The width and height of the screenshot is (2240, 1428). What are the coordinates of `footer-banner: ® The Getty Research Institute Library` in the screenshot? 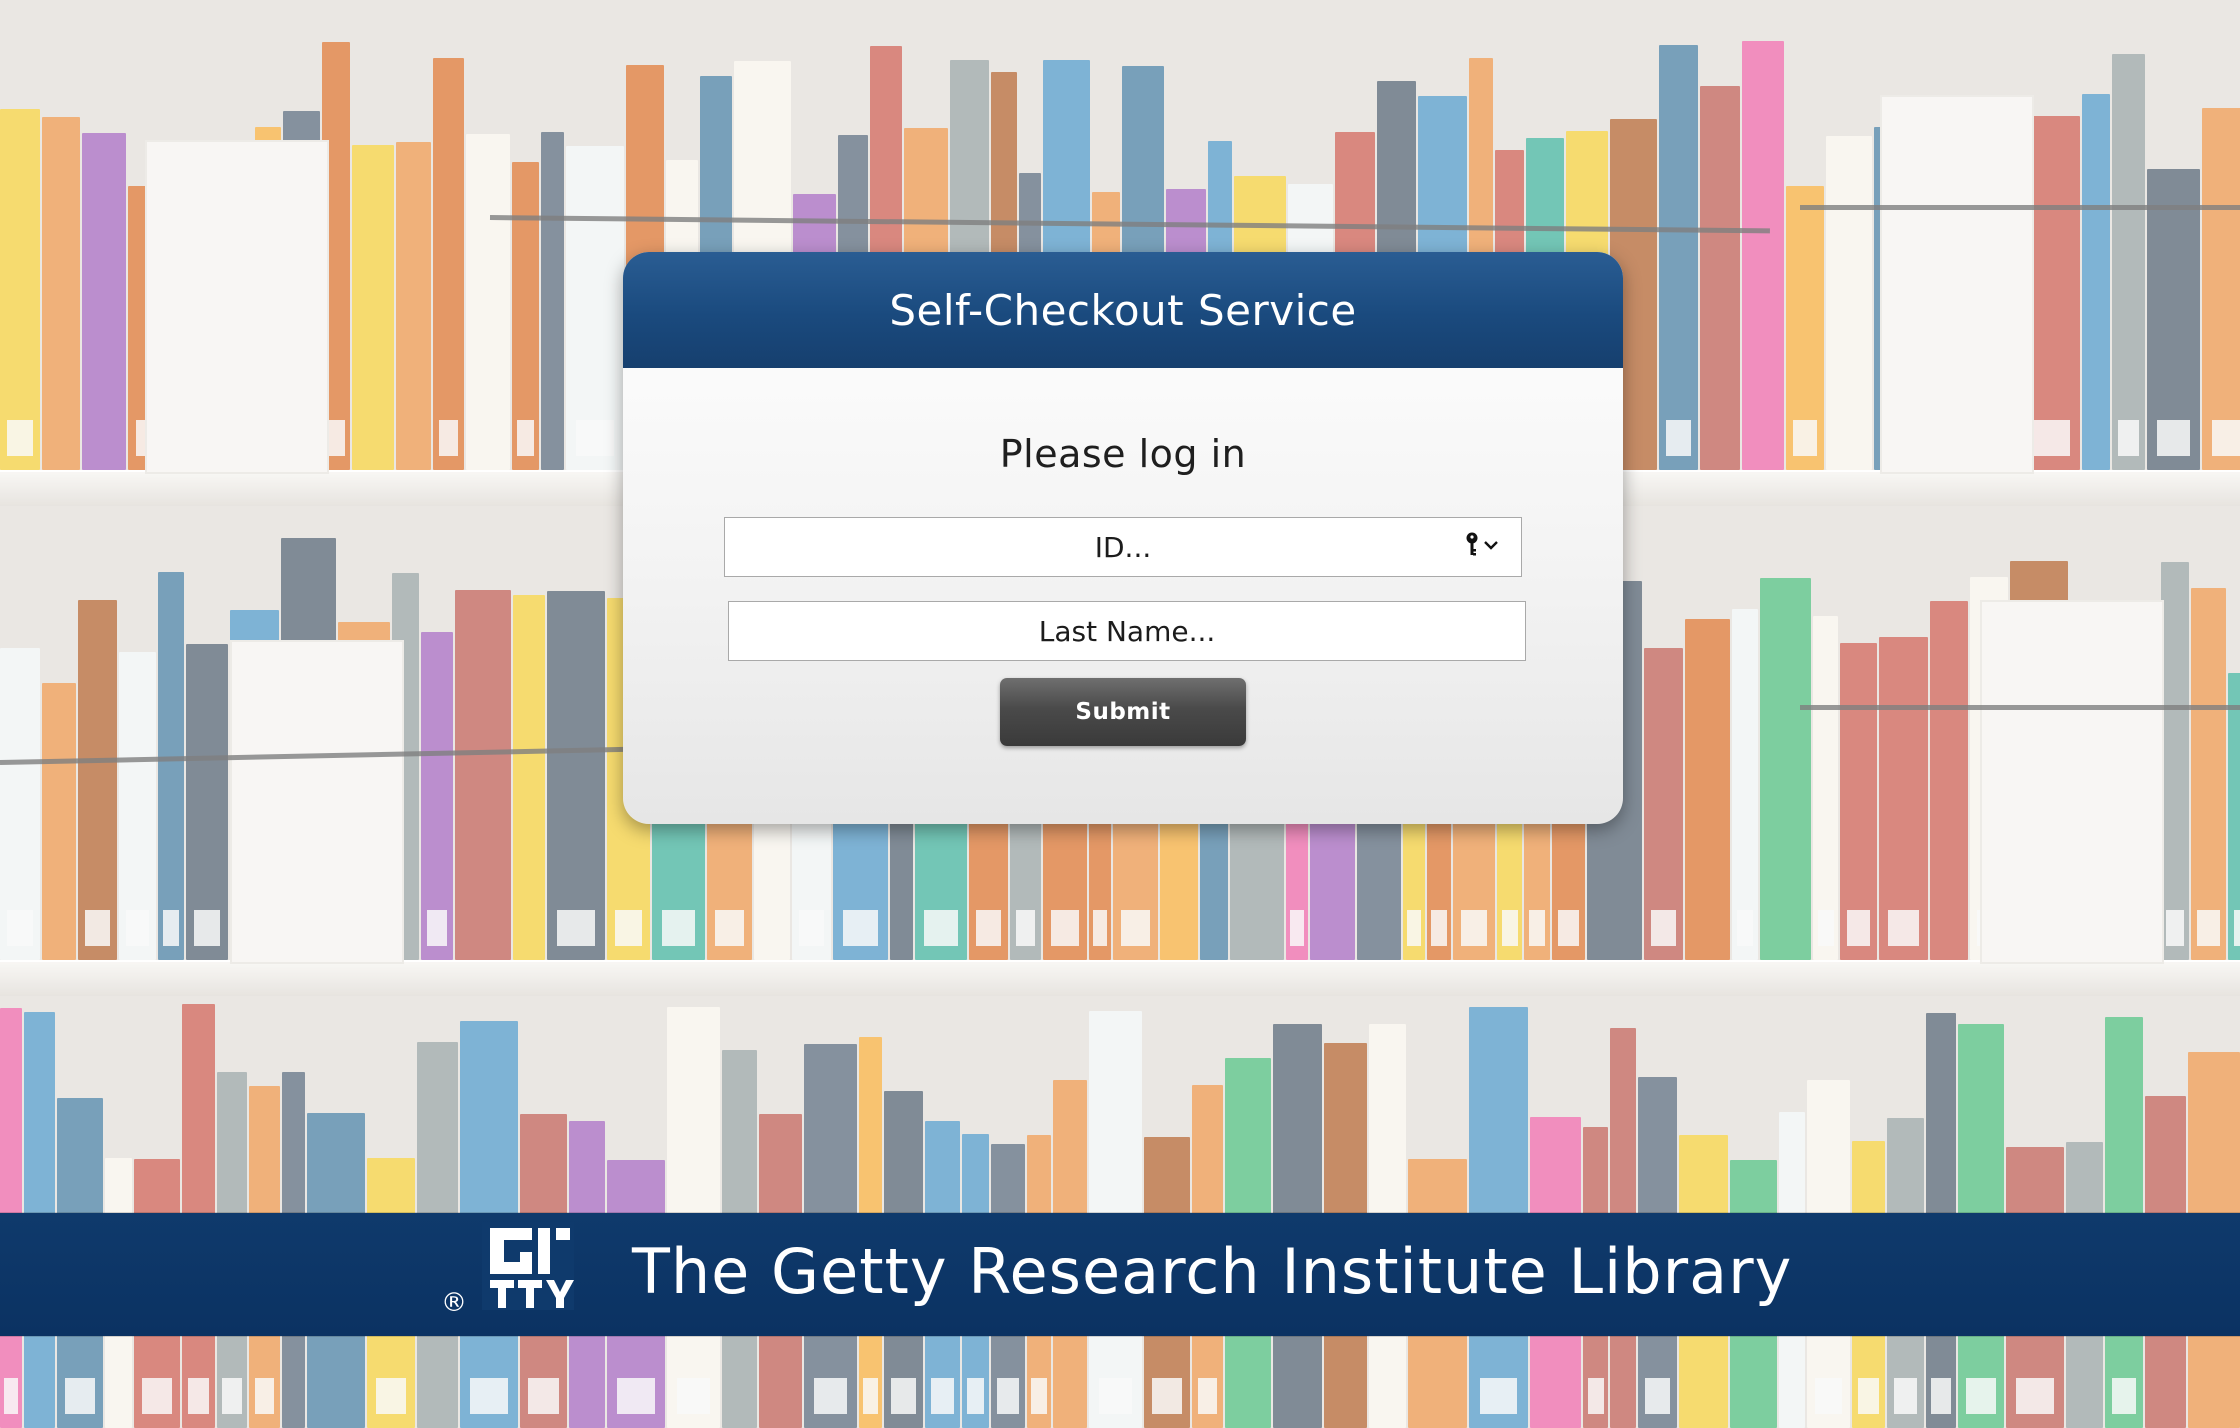 It's located at (1120, 1274).